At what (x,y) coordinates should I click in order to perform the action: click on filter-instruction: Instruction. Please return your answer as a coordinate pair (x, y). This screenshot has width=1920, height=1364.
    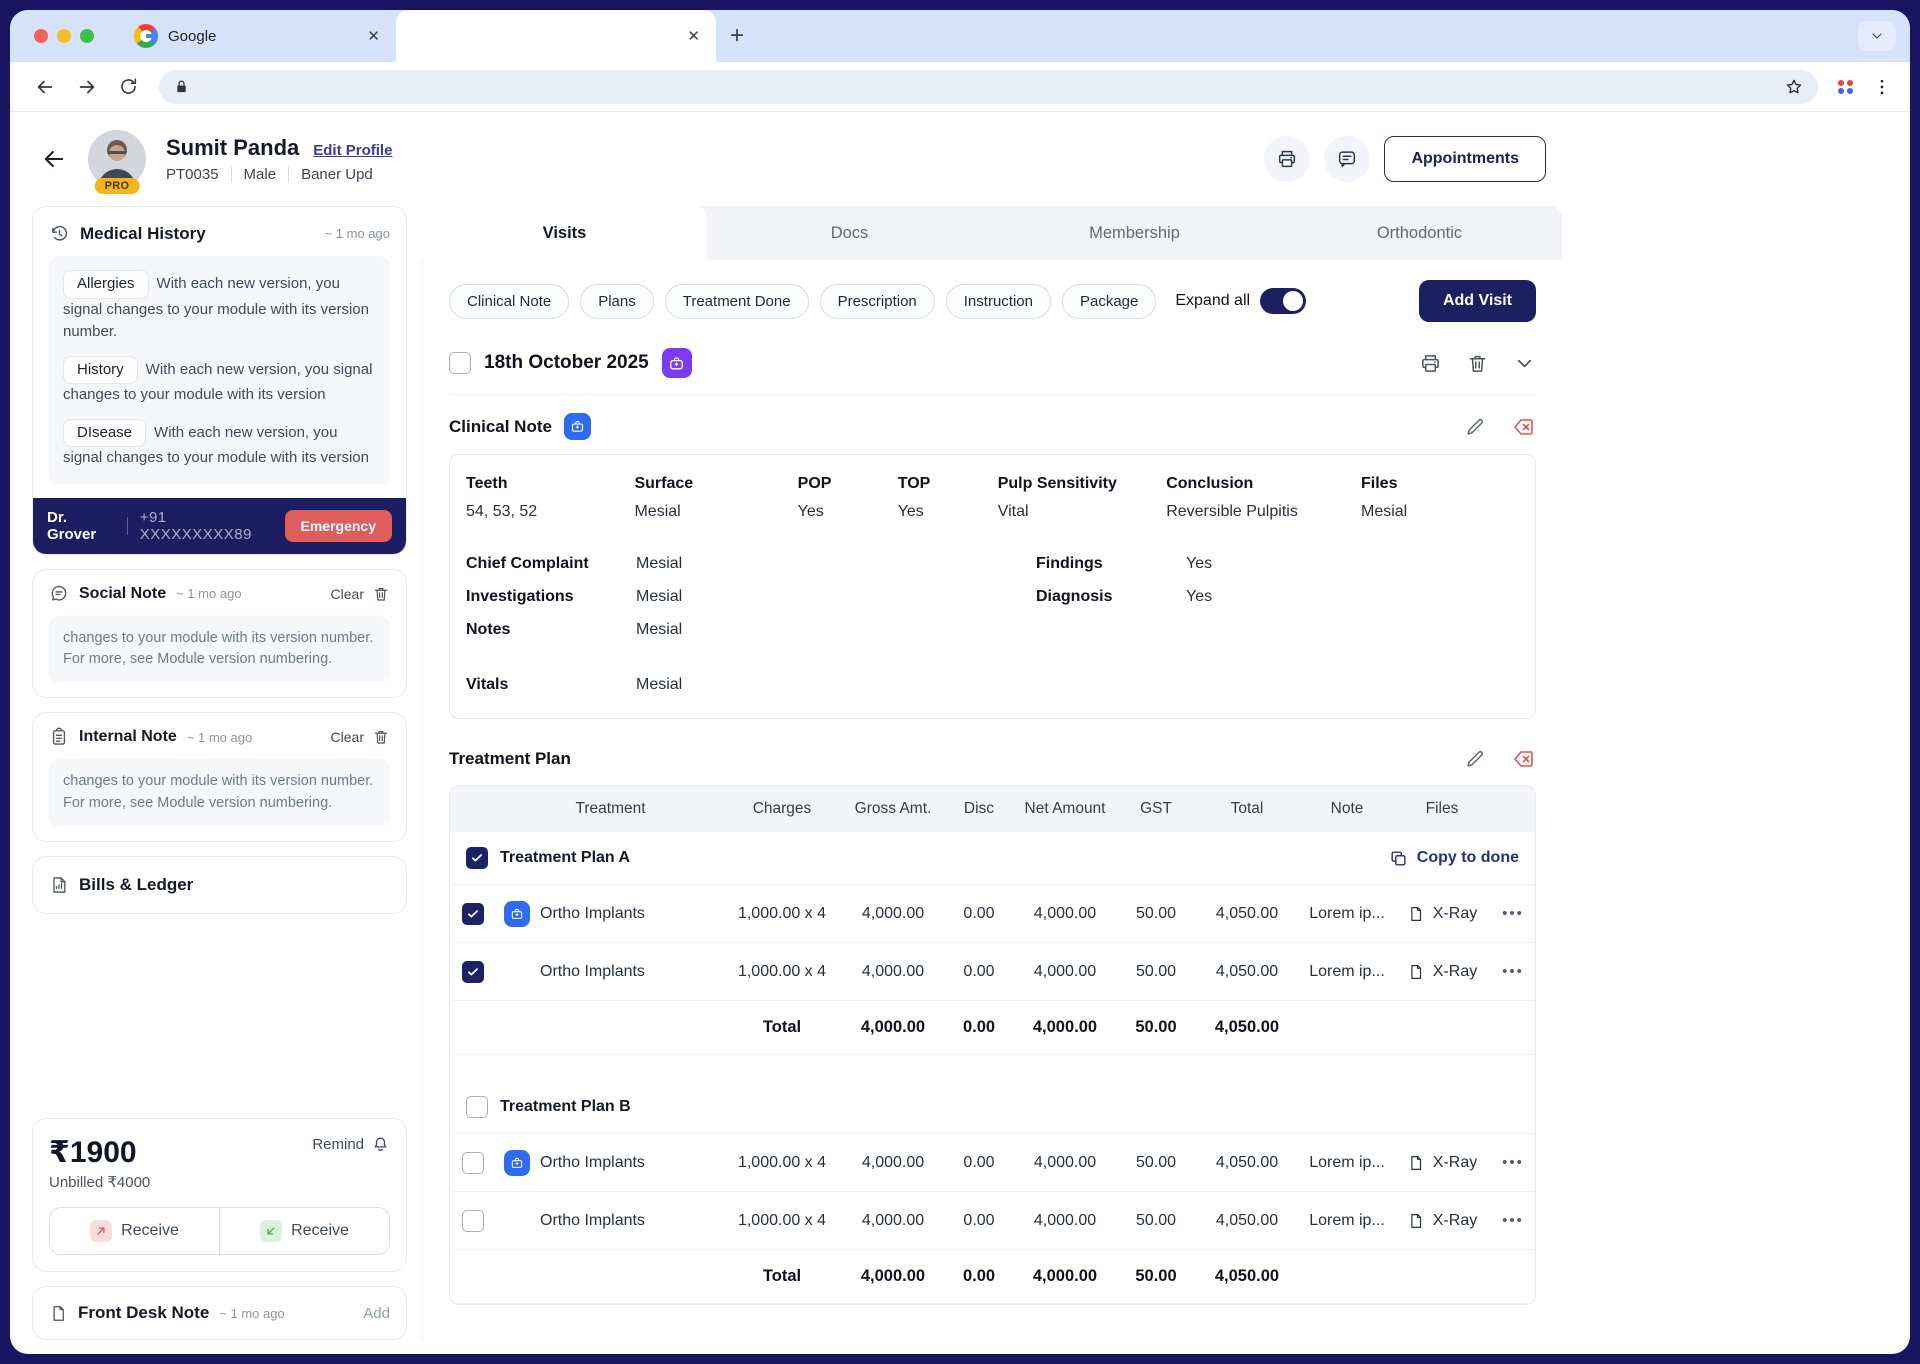
    Looking at the image, I should click on (998, 301).